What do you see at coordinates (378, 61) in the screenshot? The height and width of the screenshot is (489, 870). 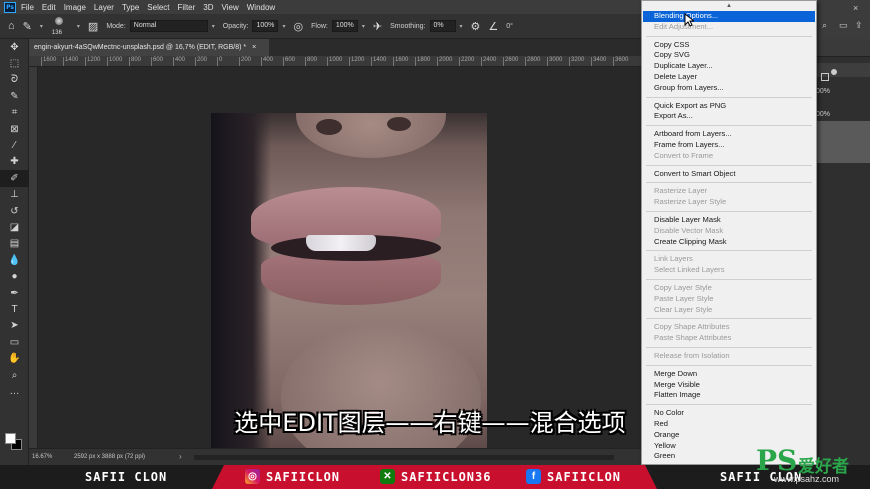 I see `ruler-tick: 1400` at bounding box center [378, 61].